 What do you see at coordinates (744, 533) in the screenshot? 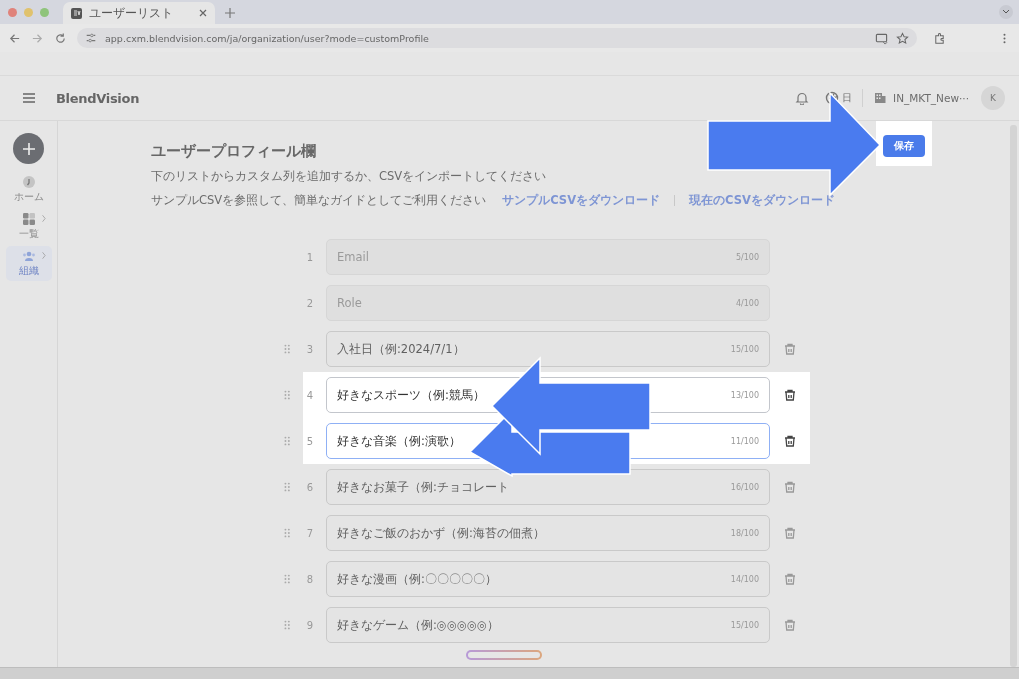
I see `character-count: 18/100` at bounding box center [744, 533].